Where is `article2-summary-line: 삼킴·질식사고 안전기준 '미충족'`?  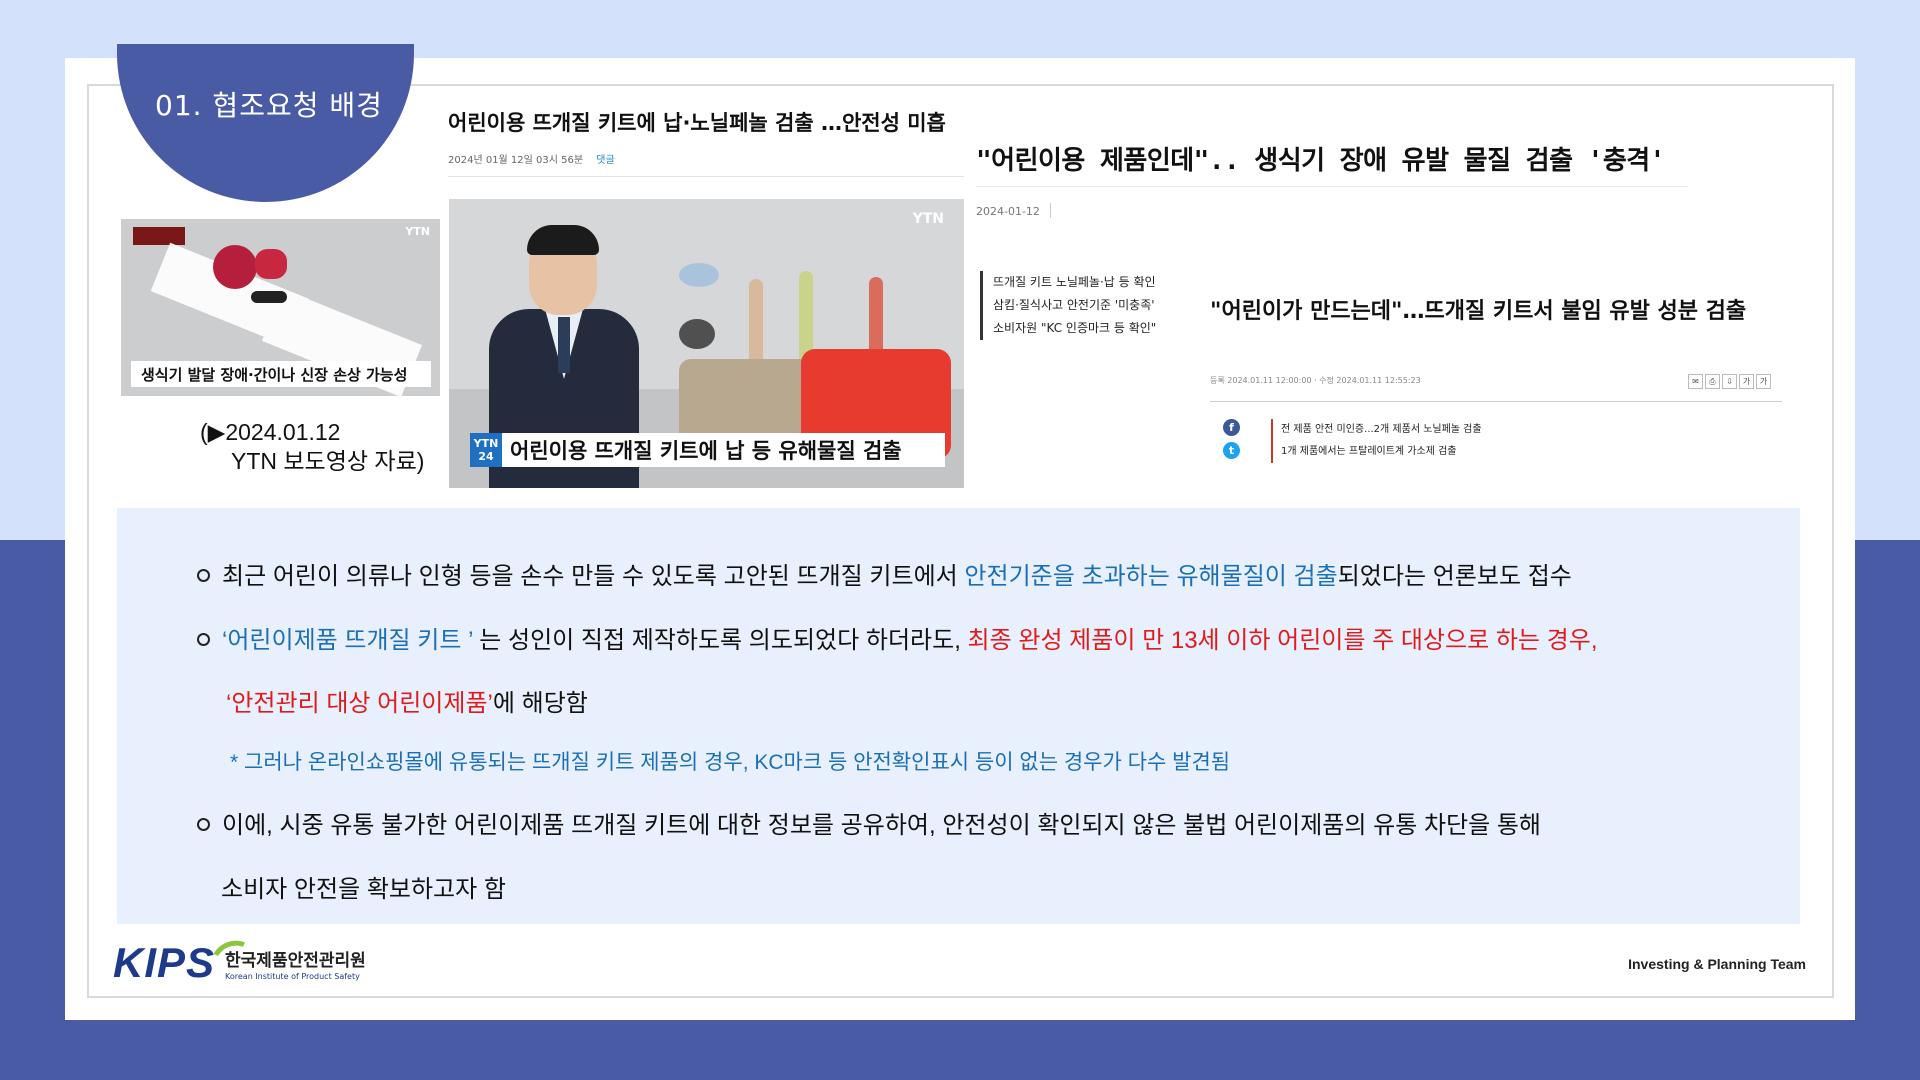 article2-summary-line: 삼킴·질식사고 안전기준 '미충족' is located at coordinates (1074, 305).